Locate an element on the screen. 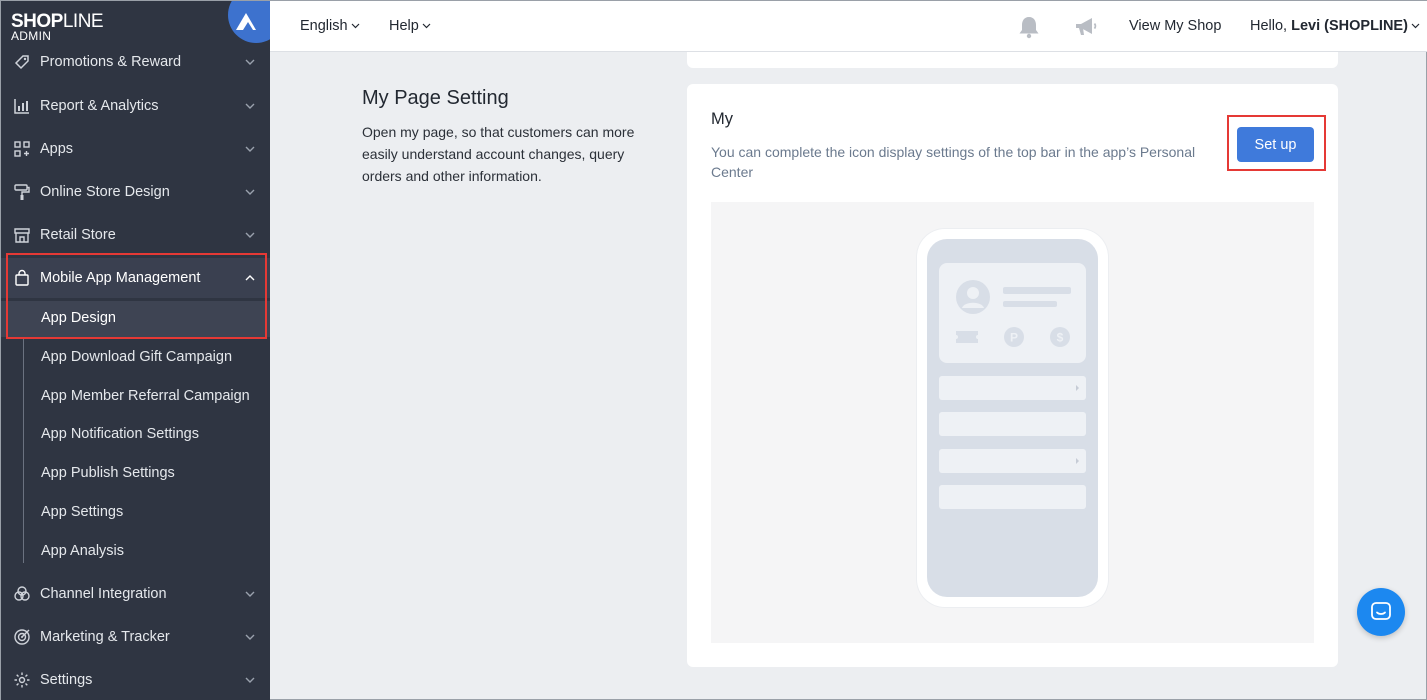 The width and height of the screenshot is (1427, 700). phone-screen: P $ is located at coordinates (1012, 418).